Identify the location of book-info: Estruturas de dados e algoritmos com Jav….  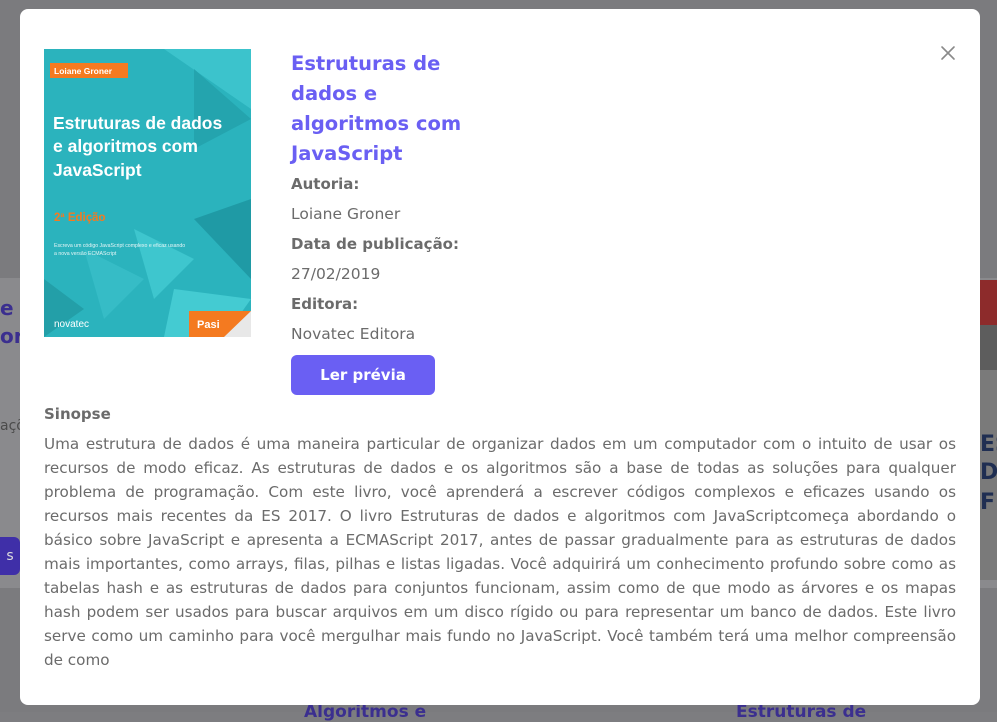
(411, 222).